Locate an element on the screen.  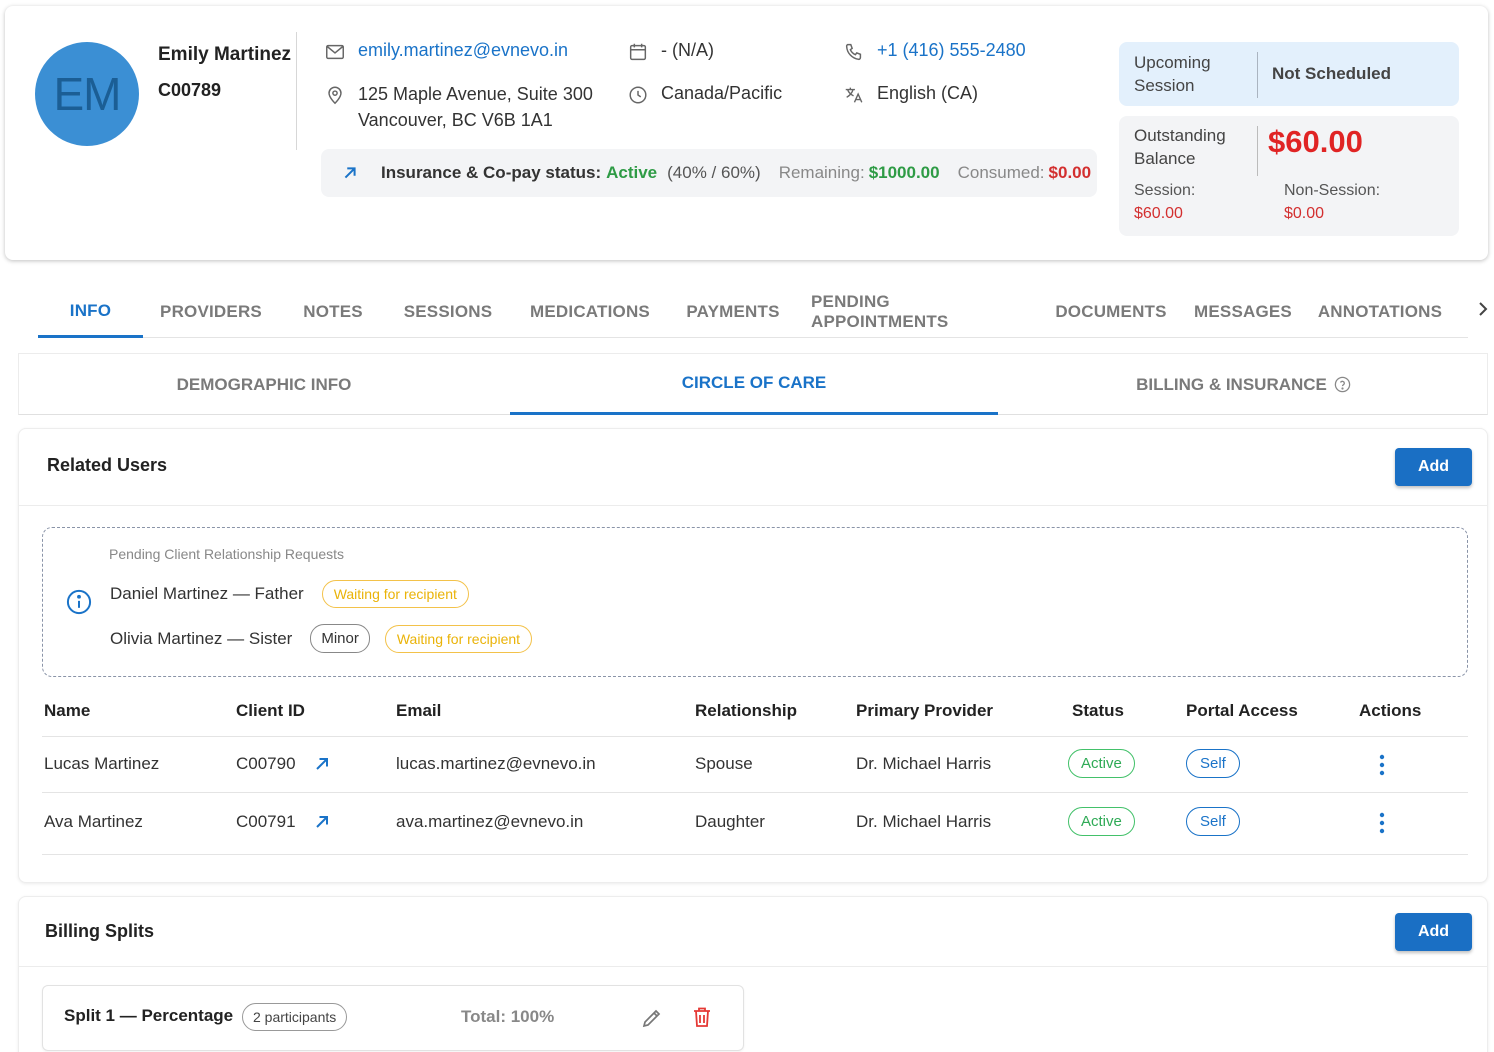
phone-icon is located at coordinates (854, 52).